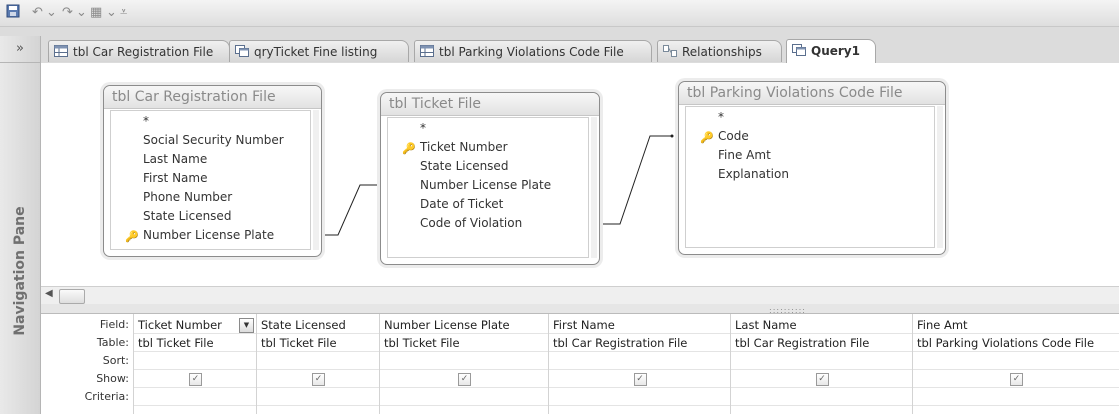  I want to click on field-item: First Name, so click(210, 178).